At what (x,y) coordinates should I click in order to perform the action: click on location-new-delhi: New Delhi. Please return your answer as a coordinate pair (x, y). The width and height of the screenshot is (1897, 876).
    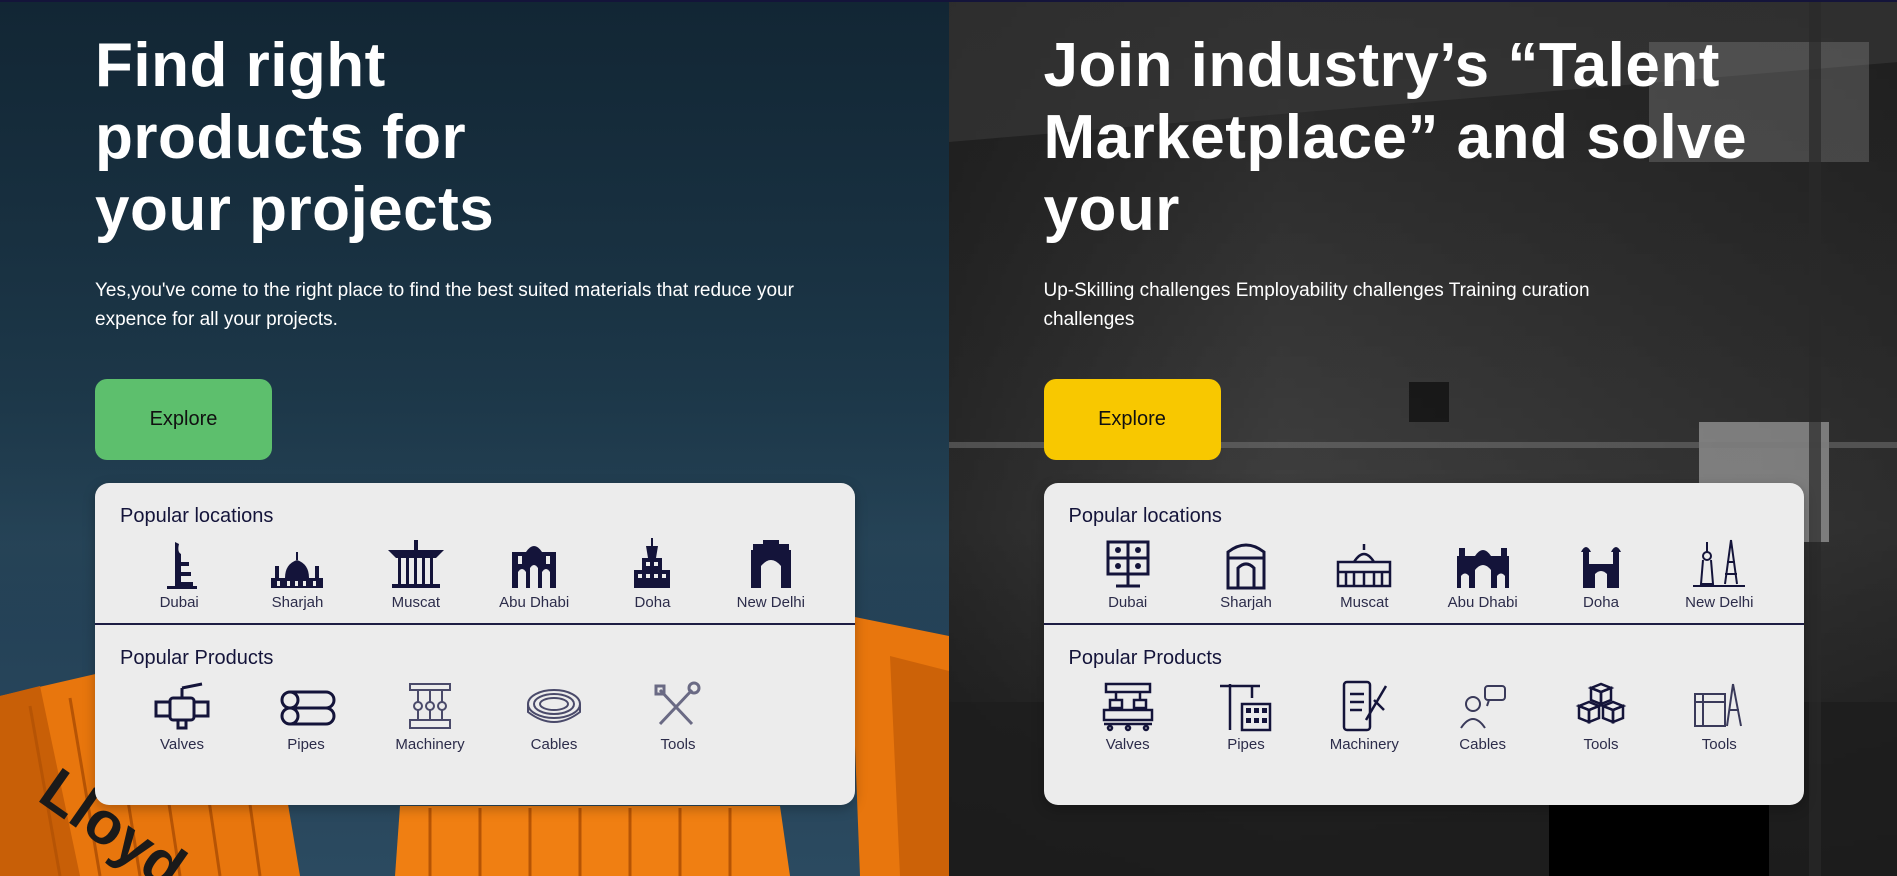
    Looking at the image, I should click on (771, 574).